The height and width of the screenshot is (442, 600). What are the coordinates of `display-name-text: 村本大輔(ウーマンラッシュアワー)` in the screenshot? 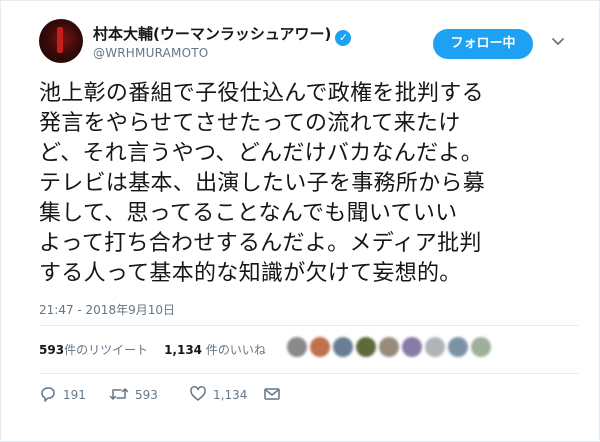 It's located at (212, 34).